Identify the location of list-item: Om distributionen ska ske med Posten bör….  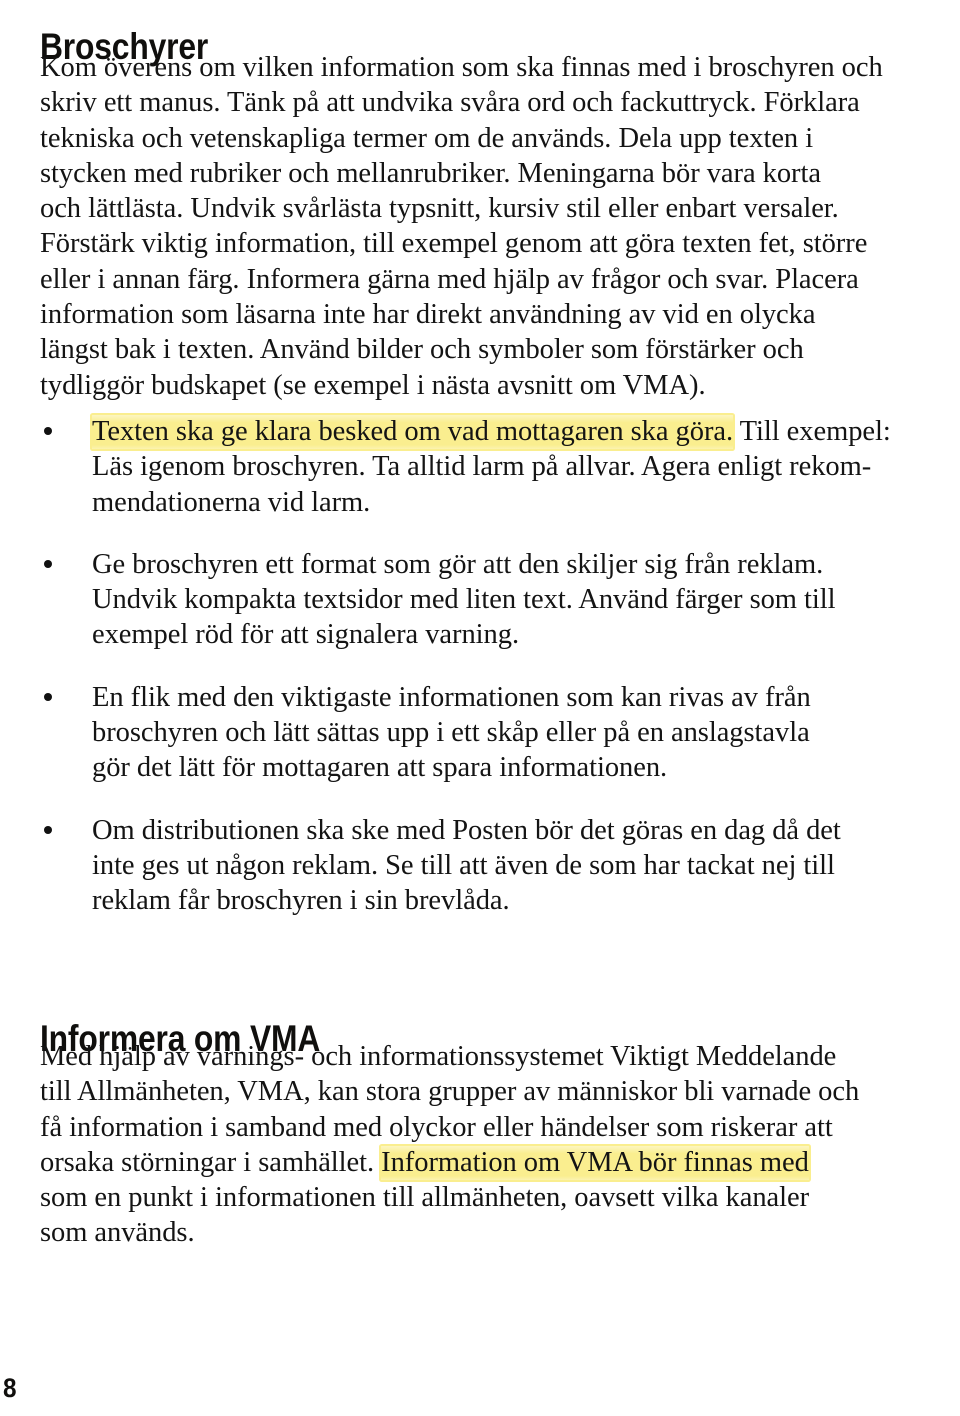
(490, 866).